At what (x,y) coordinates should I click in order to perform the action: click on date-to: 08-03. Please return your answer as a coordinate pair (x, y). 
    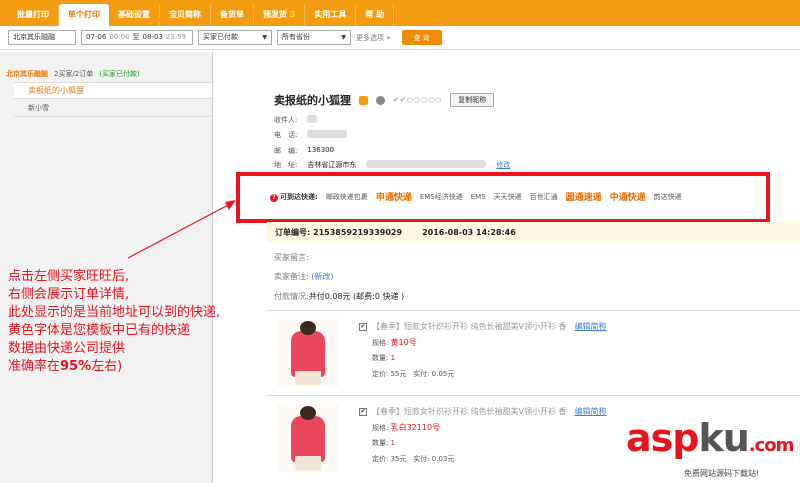
    Looking at the image, I should click on (152, 37).